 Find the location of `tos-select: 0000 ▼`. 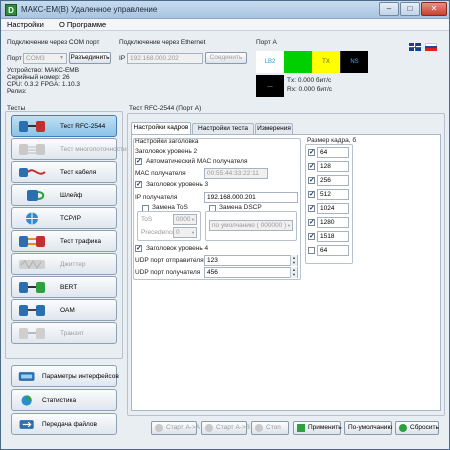

tos-select: 0000 ▼ is located at coordinates (185, 219).